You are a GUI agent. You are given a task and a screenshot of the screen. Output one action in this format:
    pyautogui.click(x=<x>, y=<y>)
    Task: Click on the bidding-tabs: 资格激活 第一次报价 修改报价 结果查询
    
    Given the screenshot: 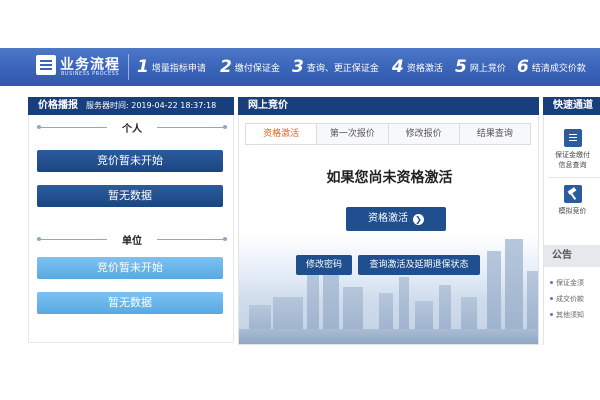 What is the action you would take?
    pyautogui.click(x=388, y=134)
    